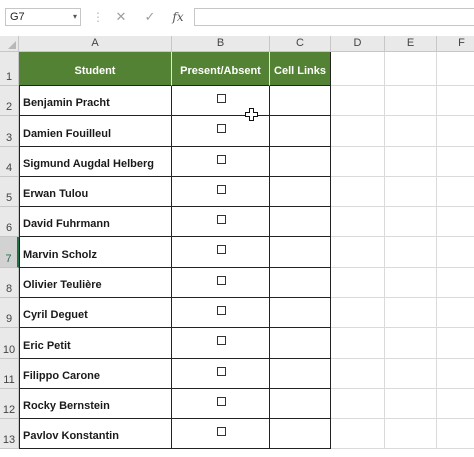 The height and width of the screenshot is (457, 474). Describe the element at coordinates (95, 162) in the screenshot. I see `cell-a4: Sigmund Augdal Helberg` at that location.